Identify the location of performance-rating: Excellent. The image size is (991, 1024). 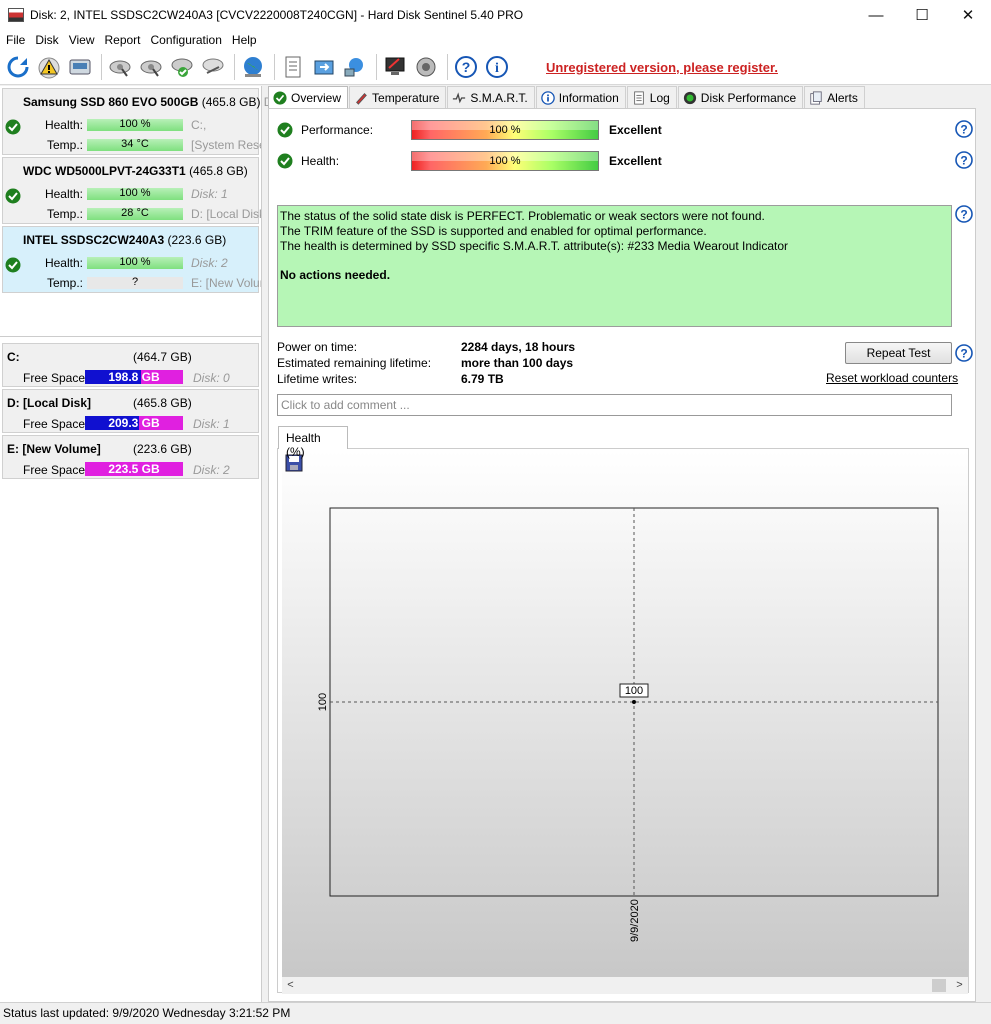
(635, 130).